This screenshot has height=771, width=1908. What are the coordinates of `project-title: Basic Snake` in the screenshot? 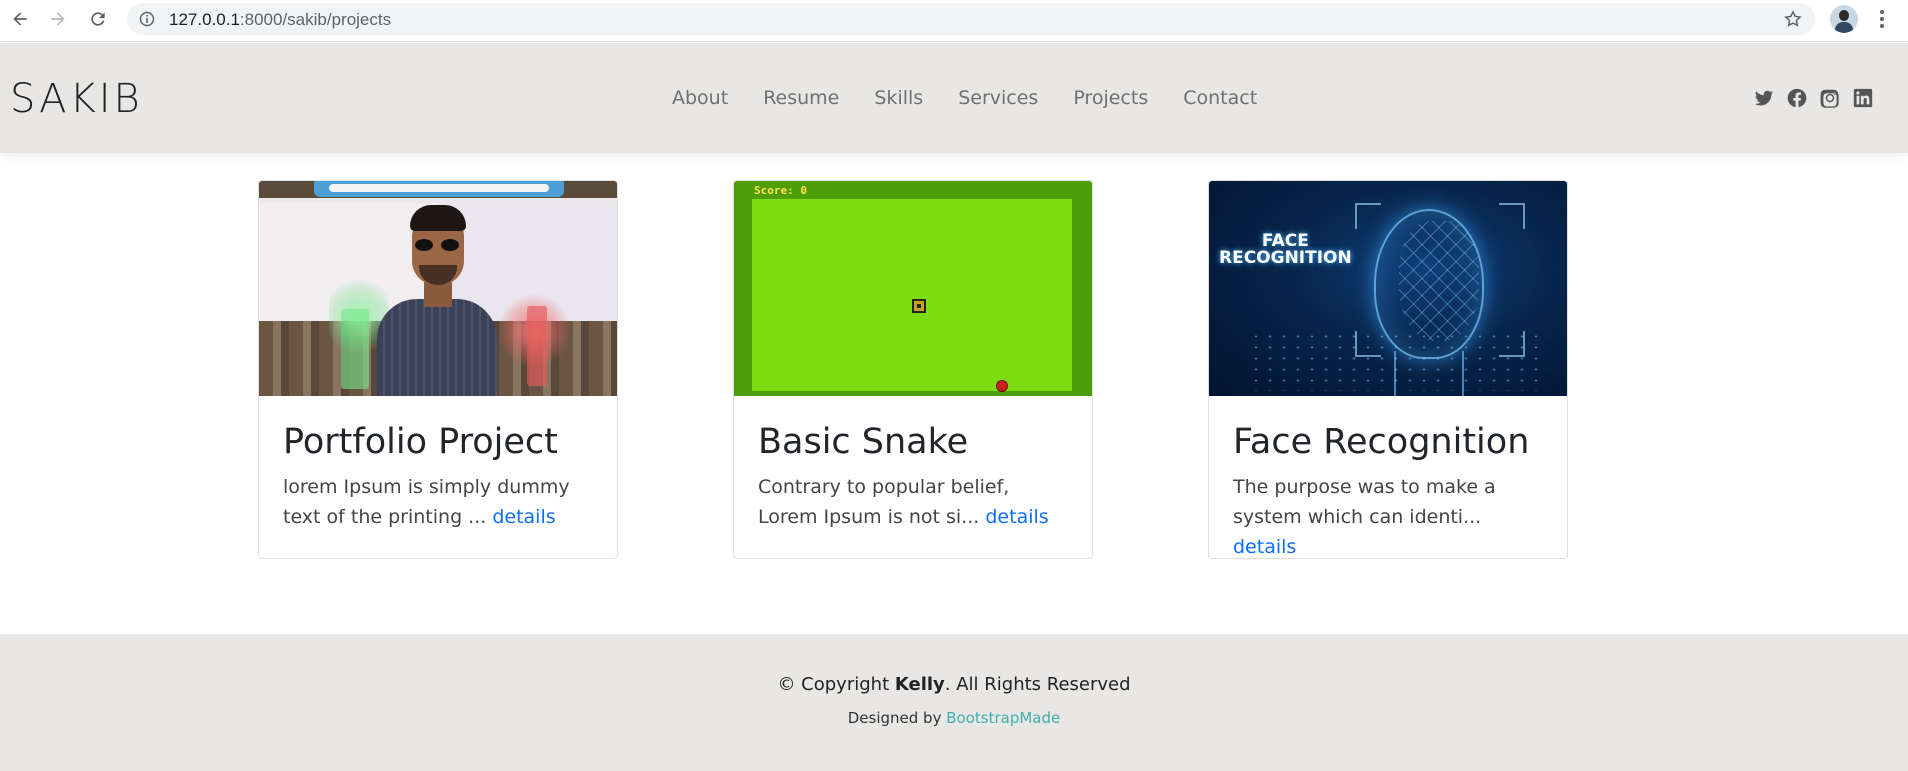 It's located at (863, 442).